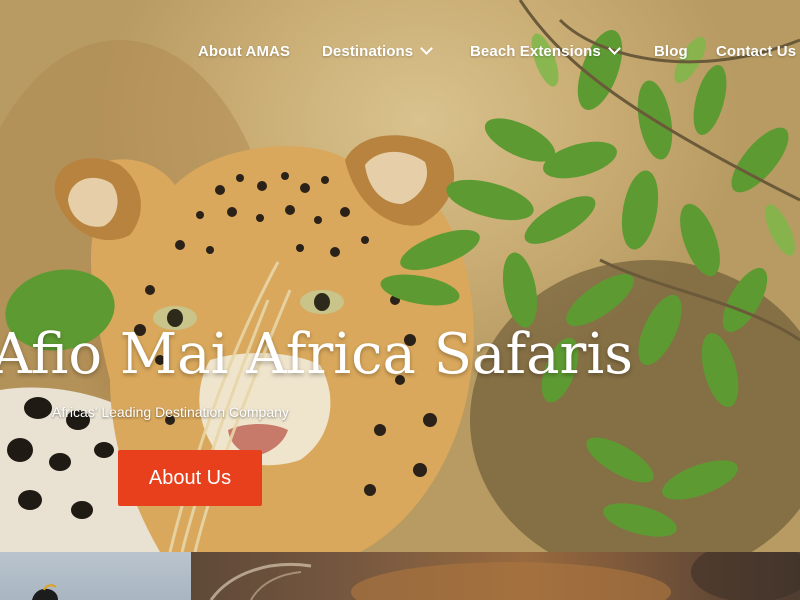 This screenshot has width=800, height=600. I want to click on nav-item-beach-extensions: Beach Extensions, so click(545, 51).